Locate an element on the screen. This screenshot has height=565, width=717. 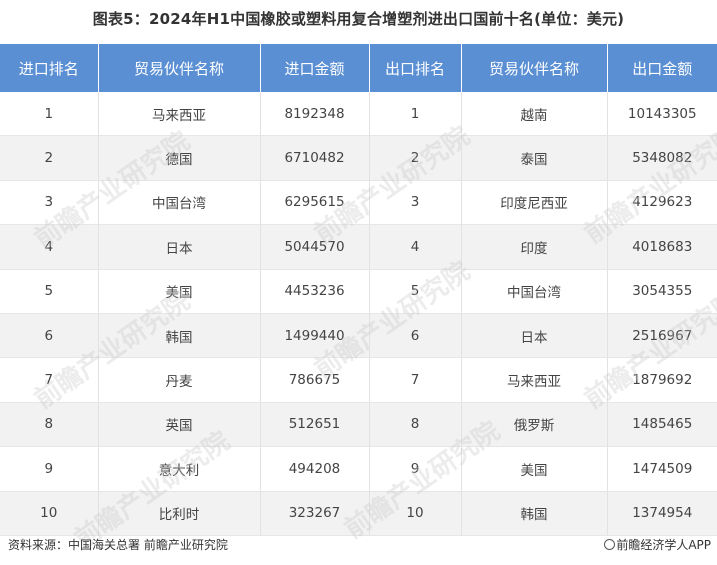
export-rank-cell: 9 is located at coordinates (415, 469).